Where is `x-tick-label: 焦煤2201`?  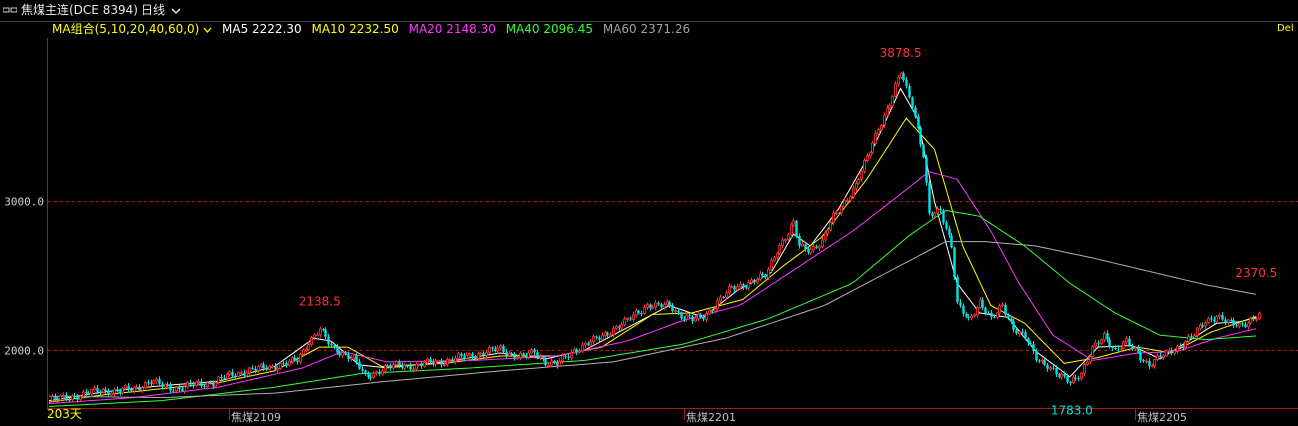
x-tick-label: 焦煤2201 is located at coordinates (711, 417).